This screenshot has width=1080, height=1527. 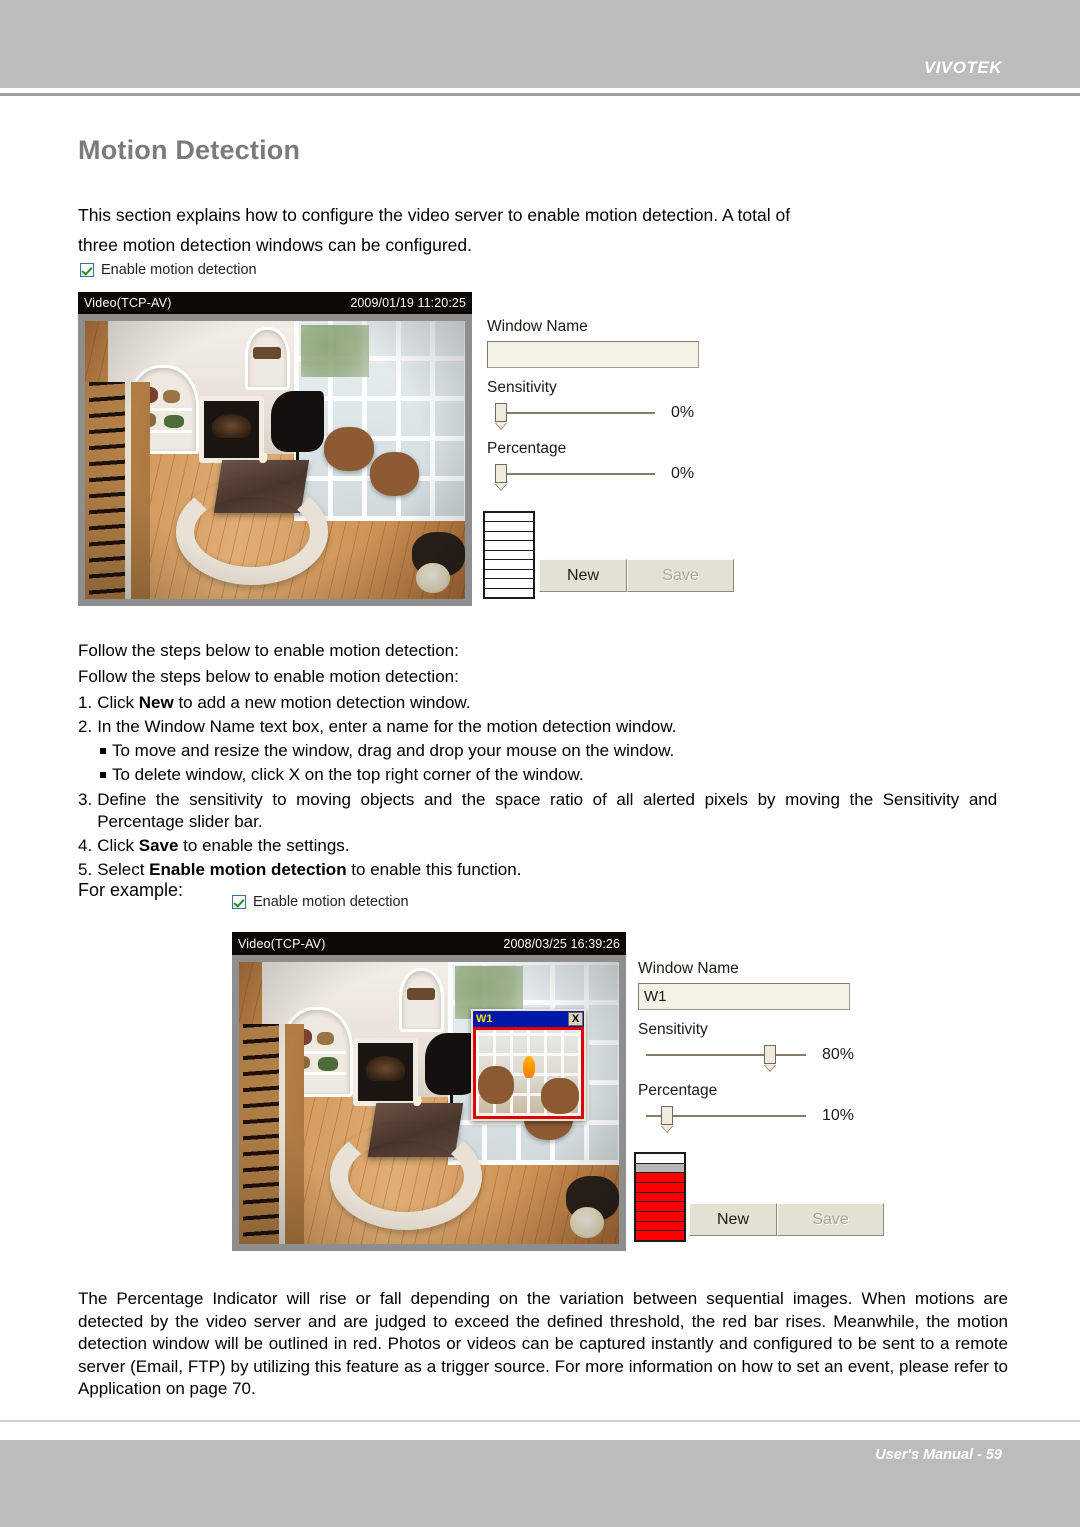 I want to click on sensitivity-slider-row-default: 0%, so click(x=593, y=413).